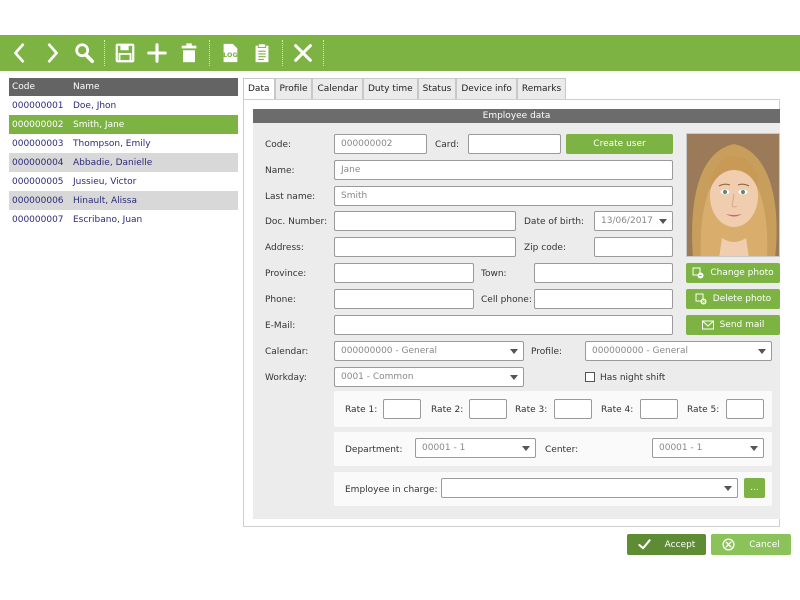 The width and height of the screenshot is (800, 600). Describe the element at coordinates (681, 448) in the screenshot. I see `center-value: 00001 - 1` at that location.